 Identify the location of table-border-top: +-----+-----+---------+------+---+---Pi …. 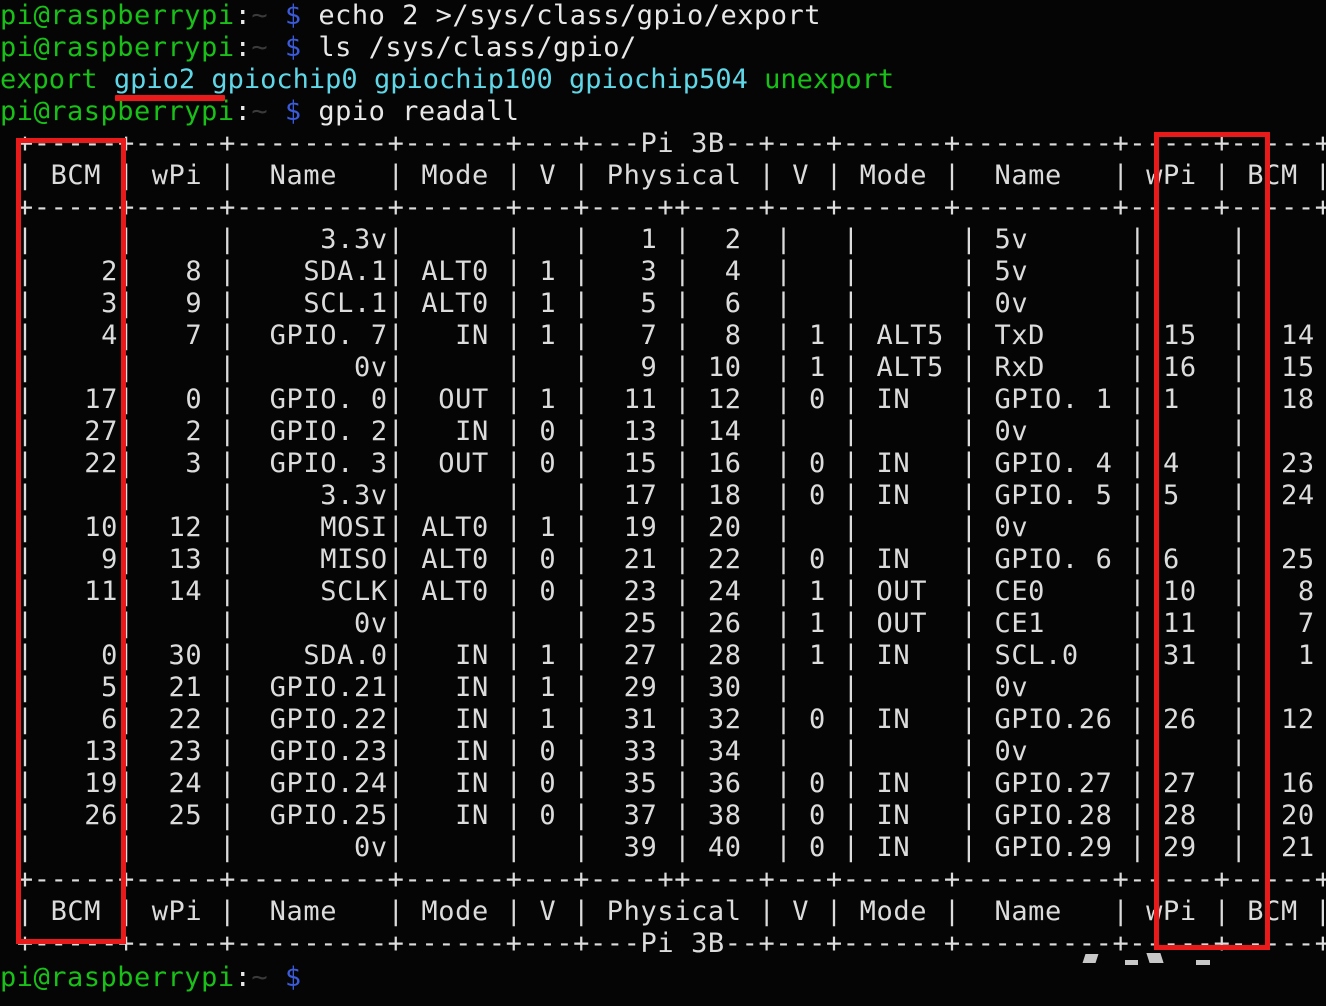
(663, 143).